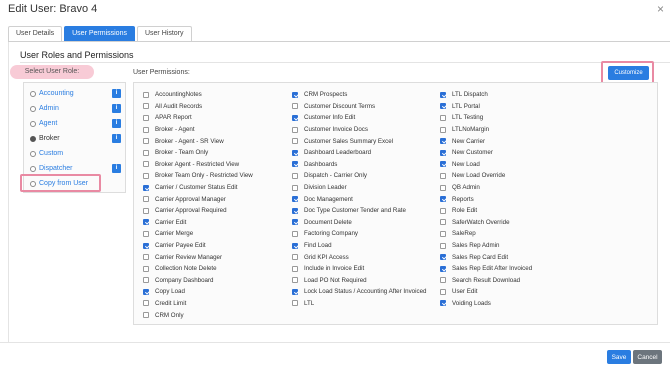  Describe the element at coordinates (198, 153) in the screenshot. I see `permission-item: Broker - Team Only` at that location.